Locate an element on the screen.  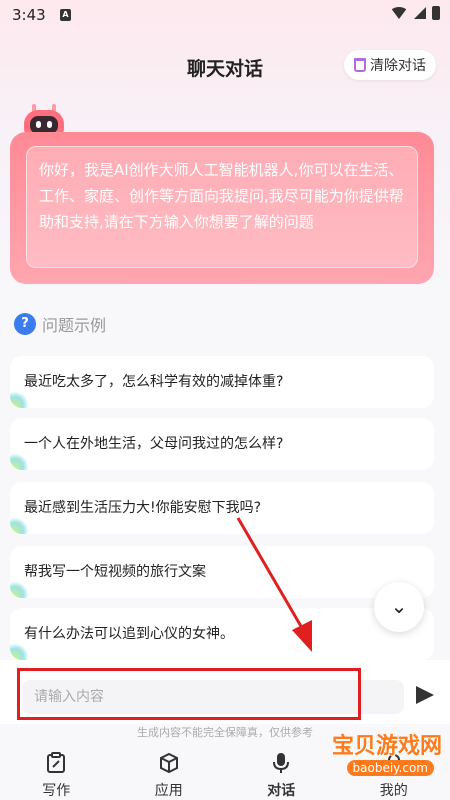
watermark-logo: 宝贝游戏网 baobeiy.com is located at coordinates (386, 751).